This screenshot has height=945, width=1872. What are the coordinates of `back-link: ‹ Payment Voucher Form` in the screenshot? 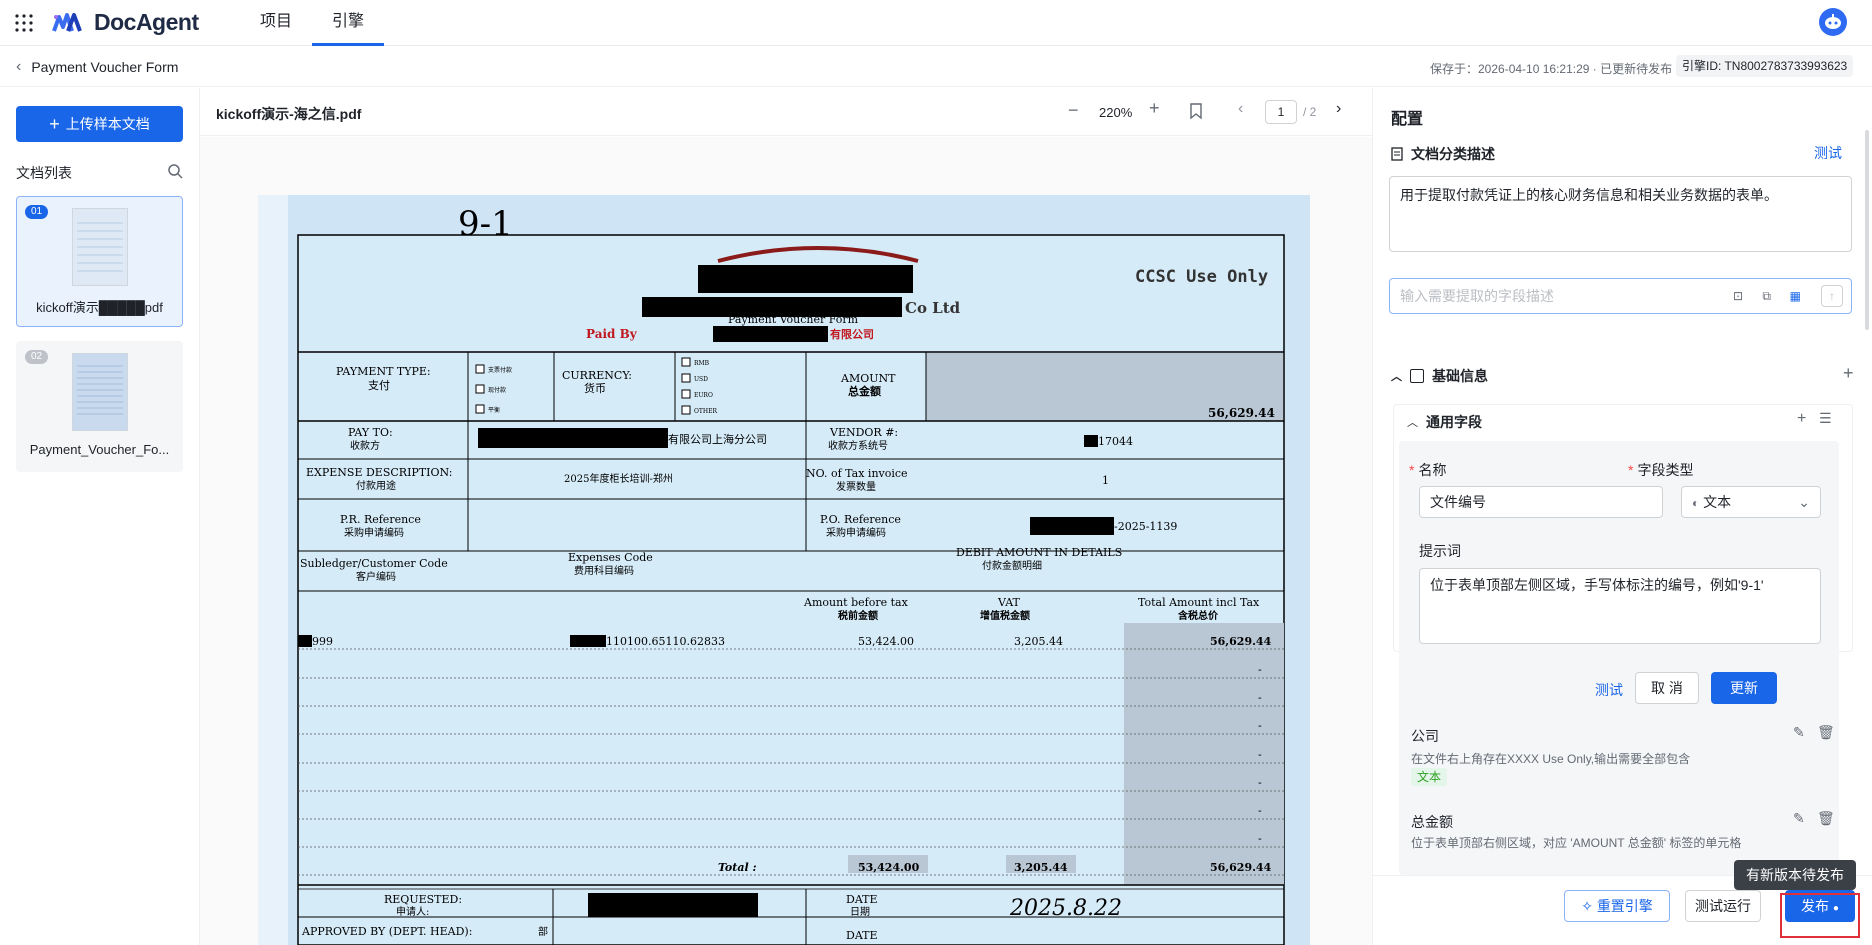 It's located at (97, 67).